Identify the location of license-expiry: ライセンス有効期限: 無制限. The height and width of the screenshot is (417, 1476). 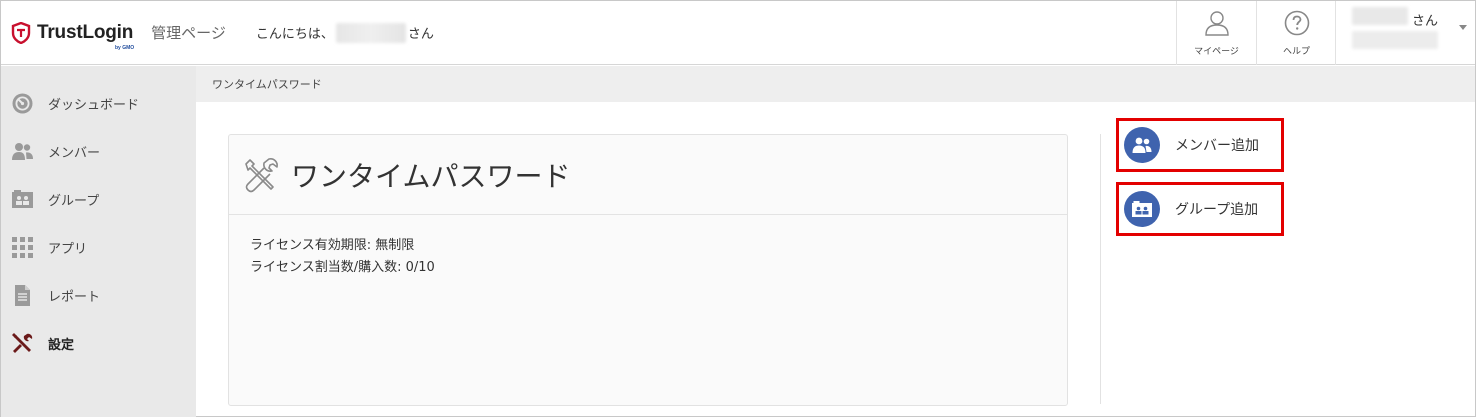
(332, 245).